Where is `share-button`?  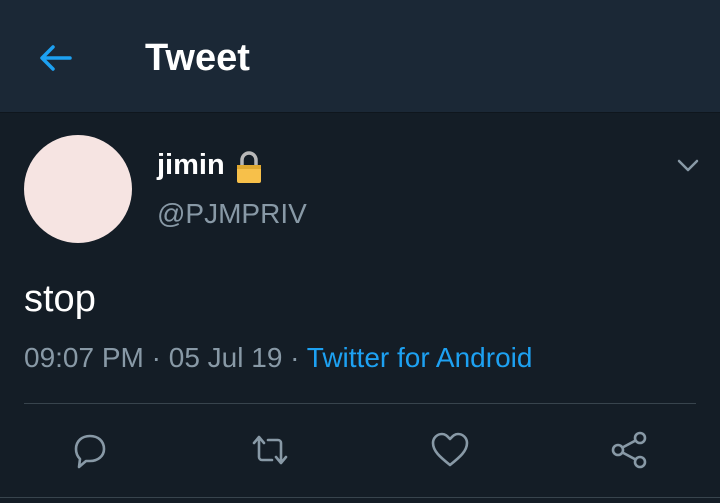
share-button is located at coordinates (630, 450).